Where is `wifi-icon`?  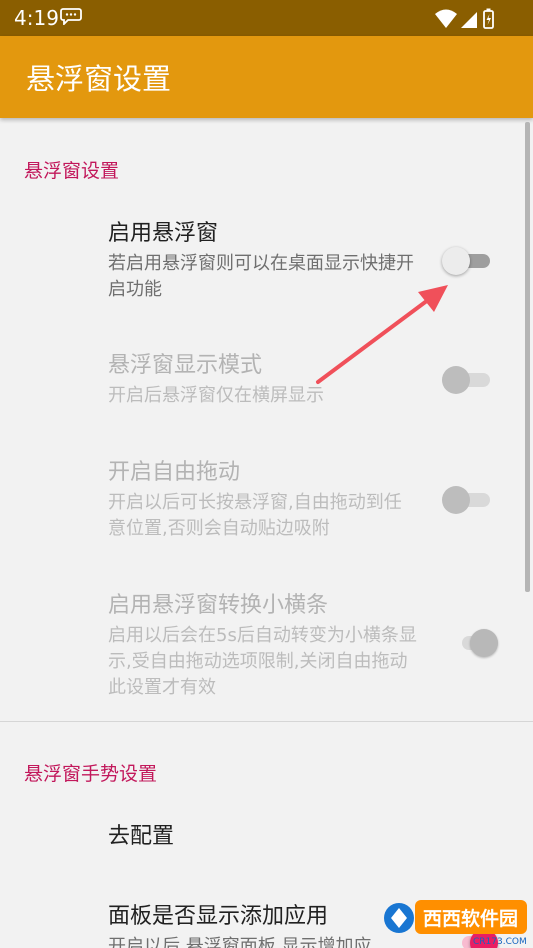
wifi-icon is located at coordinates (446, 18).